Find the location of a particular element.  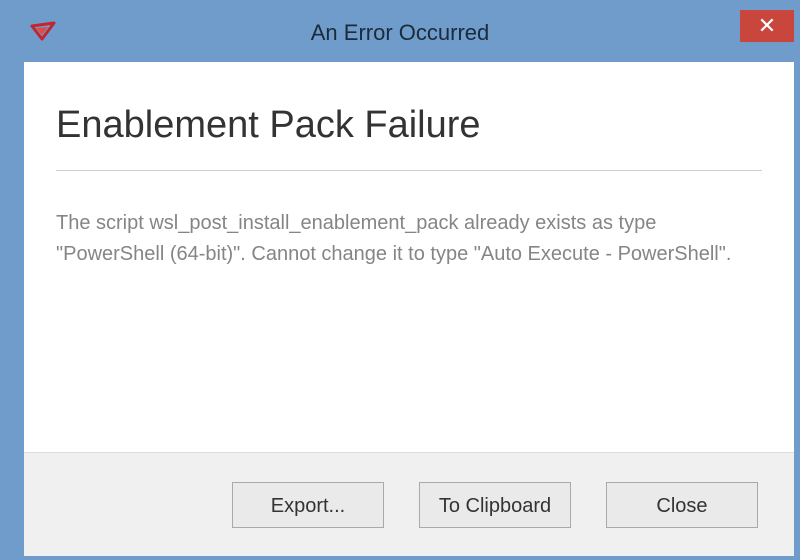

error-heading: Enablement Pack Failure is located at coordinates (268, 125).